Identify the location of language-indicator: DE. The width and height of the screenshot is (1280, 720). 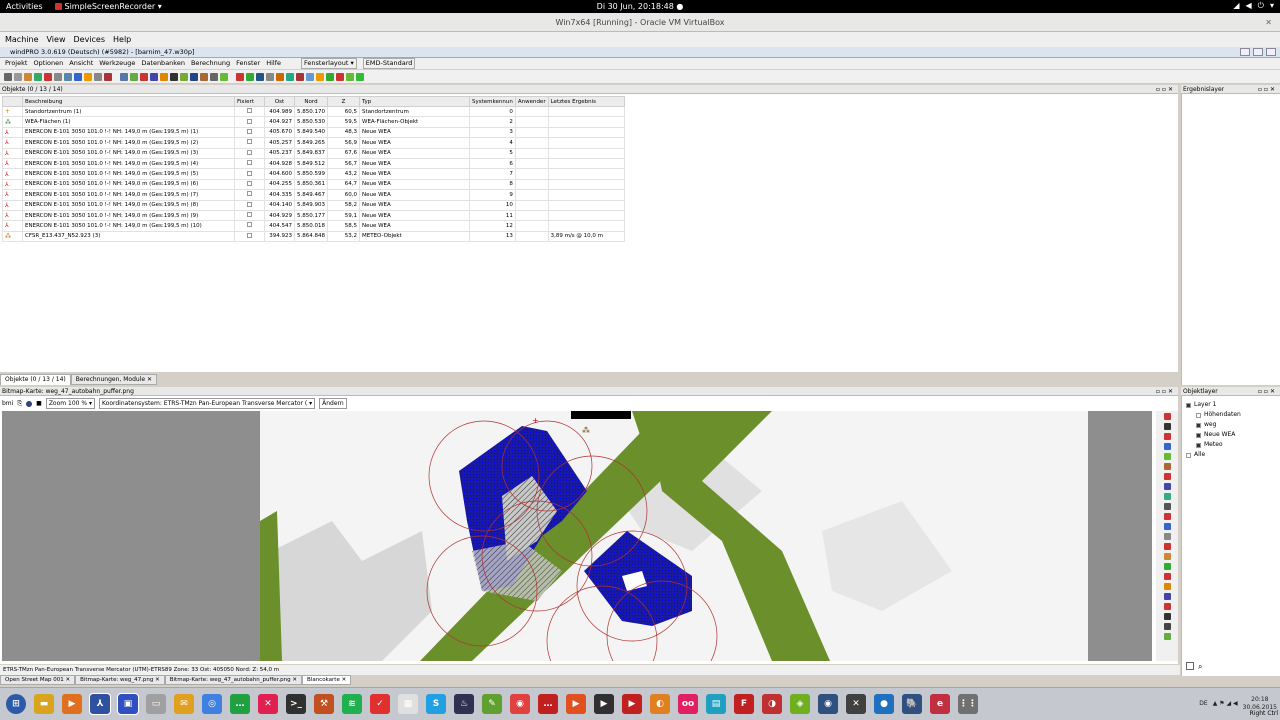
(1203, 703).